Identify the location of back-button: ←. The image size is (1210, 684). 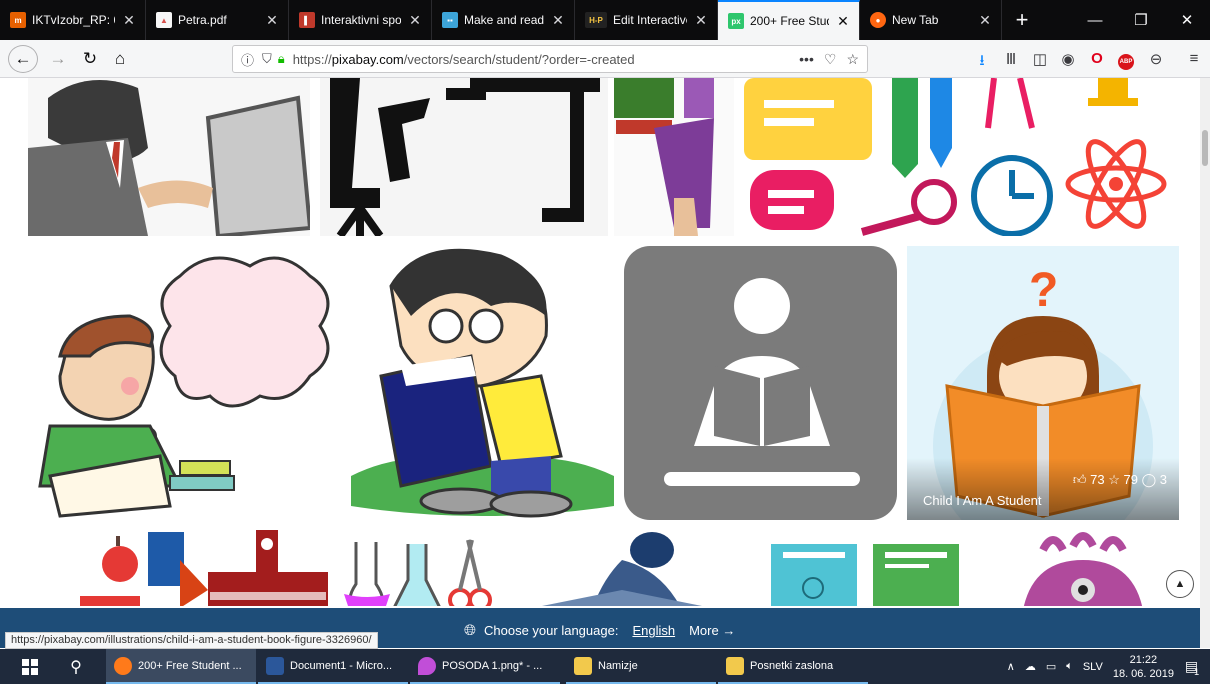
(23, 59).